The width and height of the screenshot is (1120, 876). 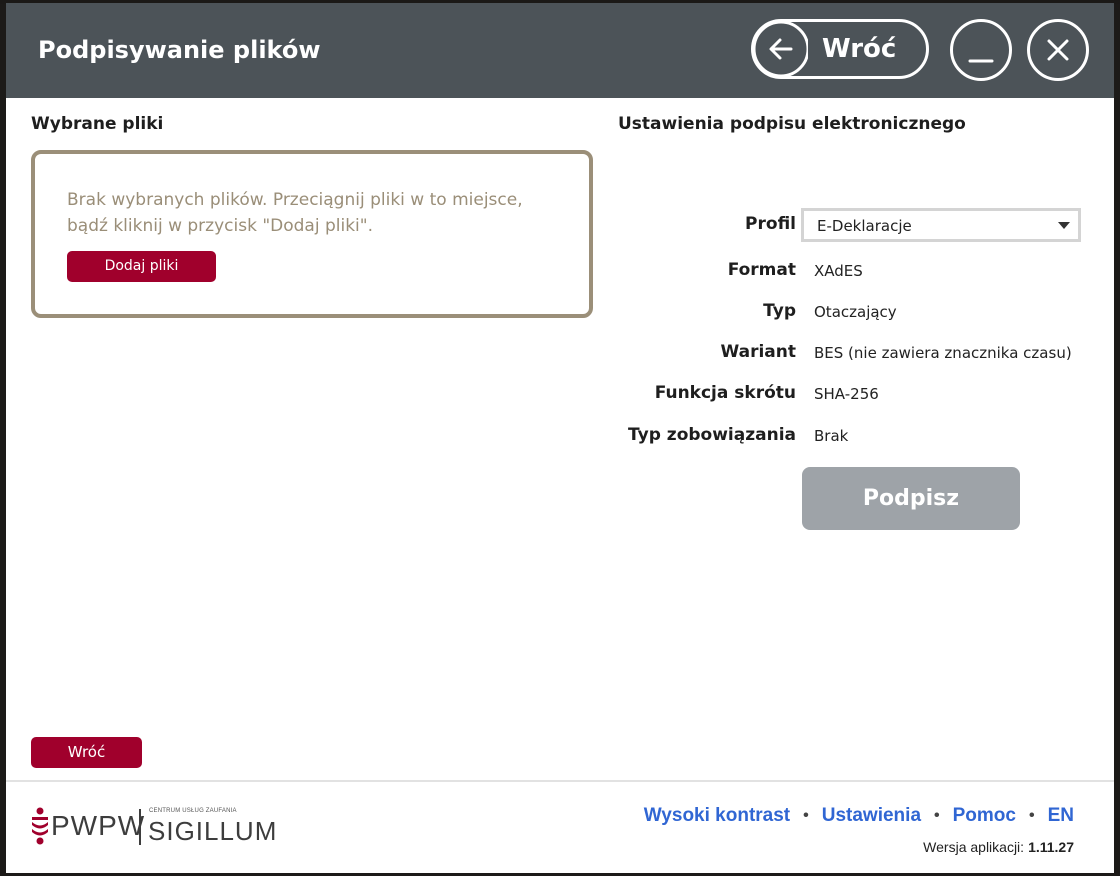 I want to click on settings-value: BES (nie zawiera znacznika czasu), so click(x=943, y=353).